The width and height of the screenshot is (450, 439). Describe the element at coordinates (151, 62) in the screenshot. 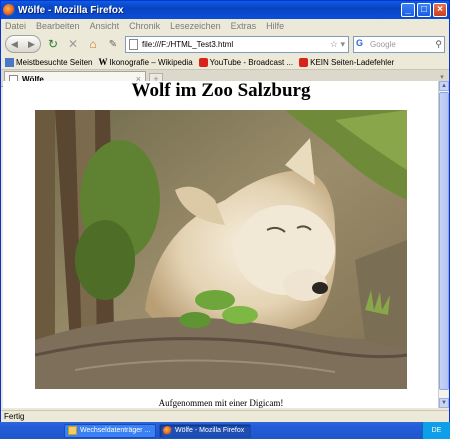

I see `bookmark-label: Ikonografie – Wikipedia` at that location.